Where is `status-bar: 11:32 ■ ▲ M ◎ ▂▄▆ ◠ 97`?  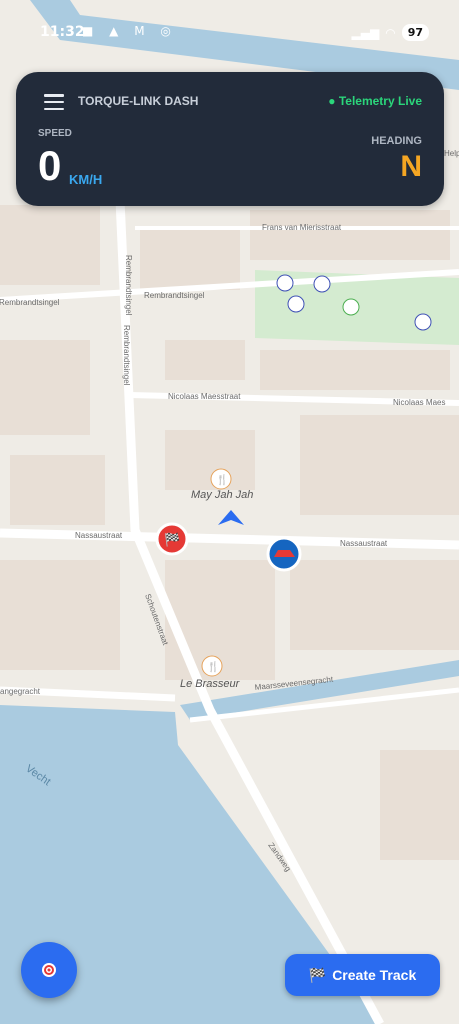
status-bar: 11:32 ■ ▲ M ◎ ▂▄▆ ◠ 97 is located at coordinates (229, 34).